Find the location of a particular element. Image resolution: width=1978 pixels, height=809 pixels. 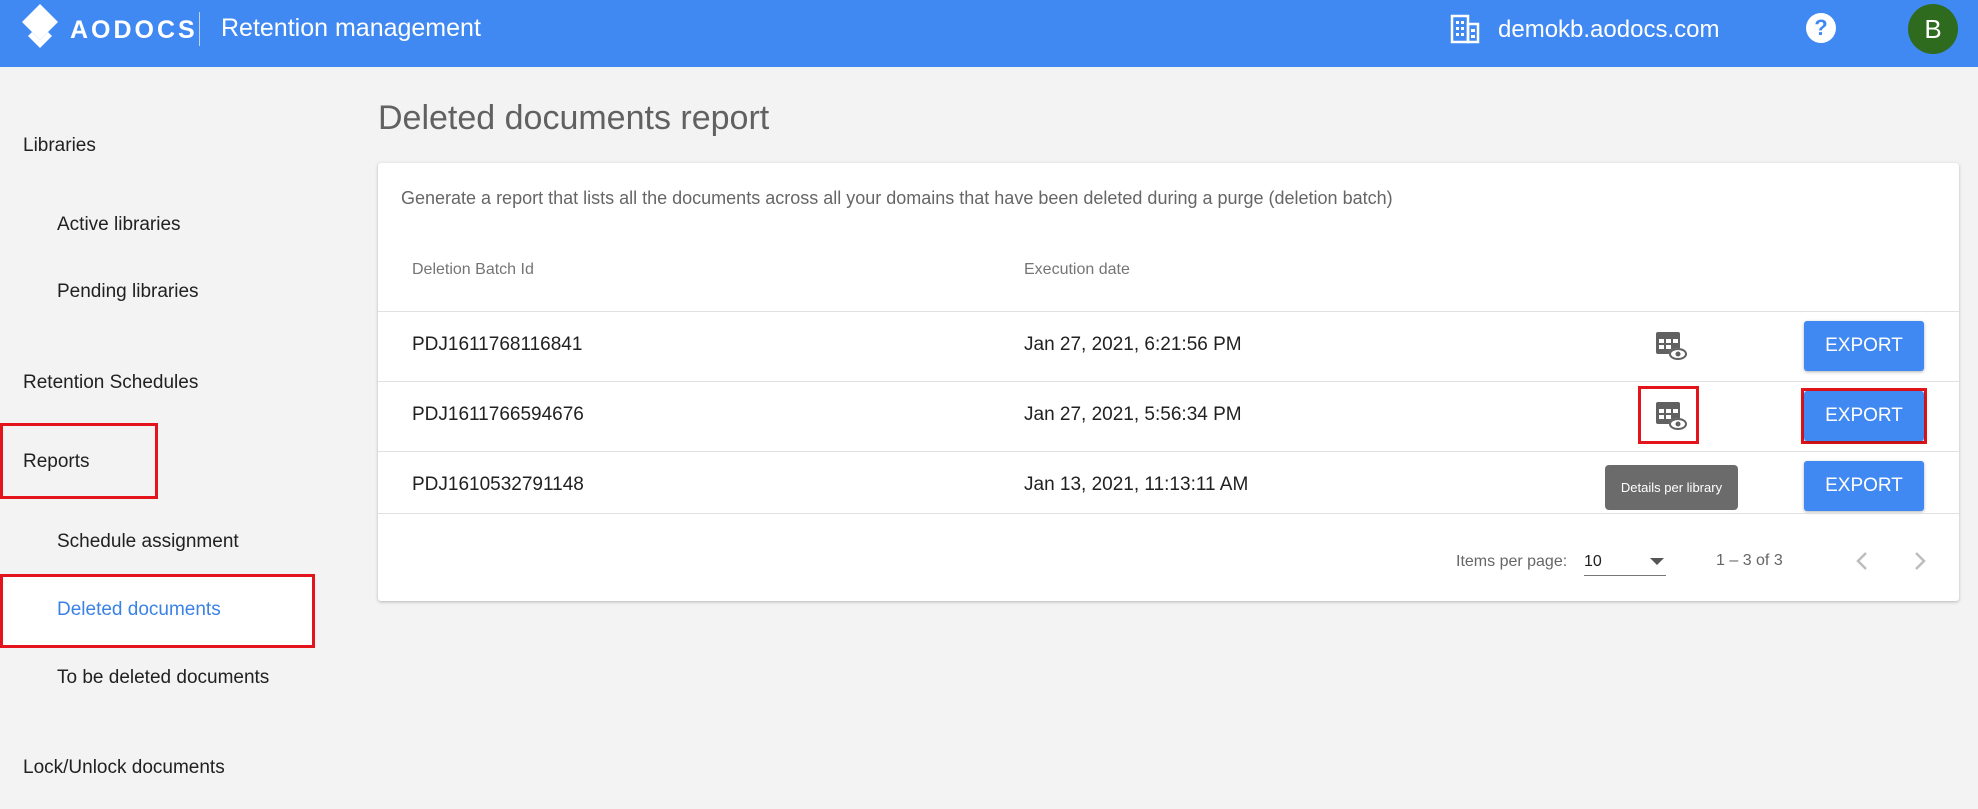

paginator: Items per page: 10 1 – 3 of 3 is located at coordinates (1168, 557).